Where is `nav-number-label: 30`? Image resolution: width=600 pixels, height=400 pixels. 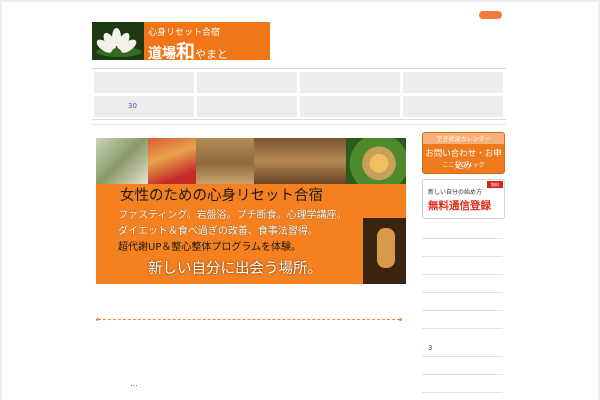 nav-number-label: 30 is located at coordinates (132, 106).